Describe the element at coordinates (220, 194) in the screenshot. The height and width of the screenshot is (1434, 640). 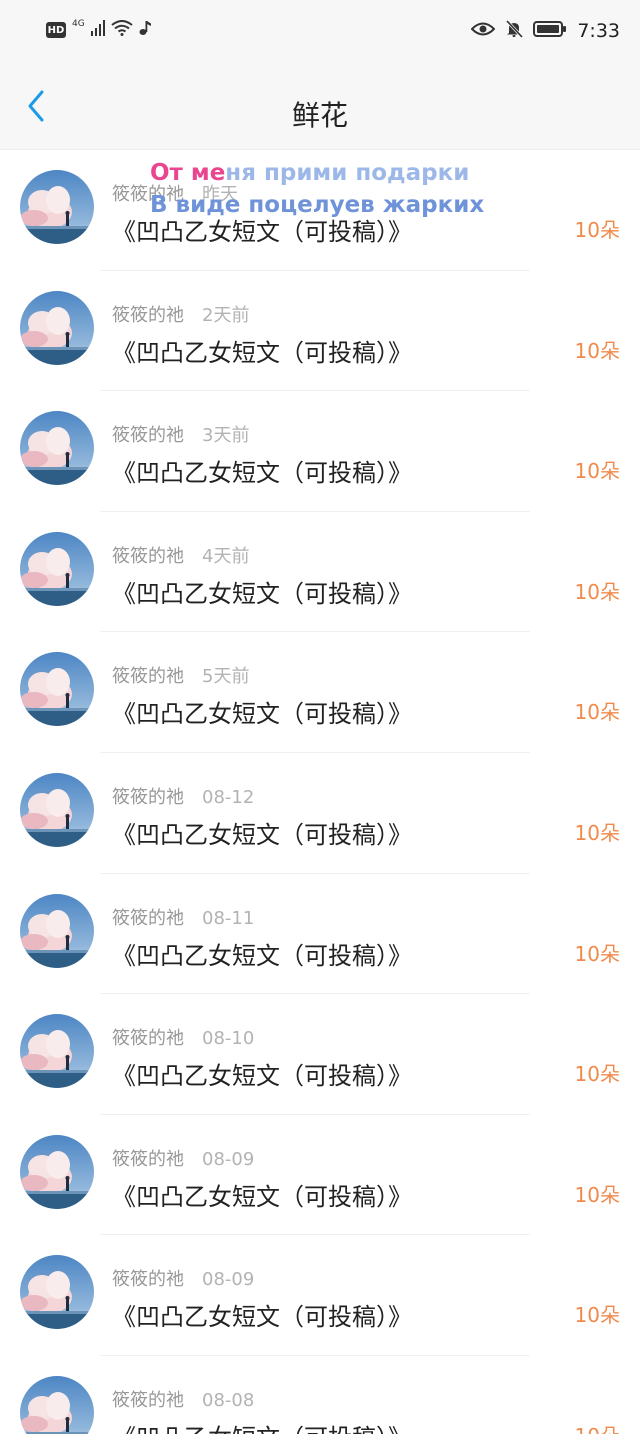
I see `item-date: 昨天` at that location.